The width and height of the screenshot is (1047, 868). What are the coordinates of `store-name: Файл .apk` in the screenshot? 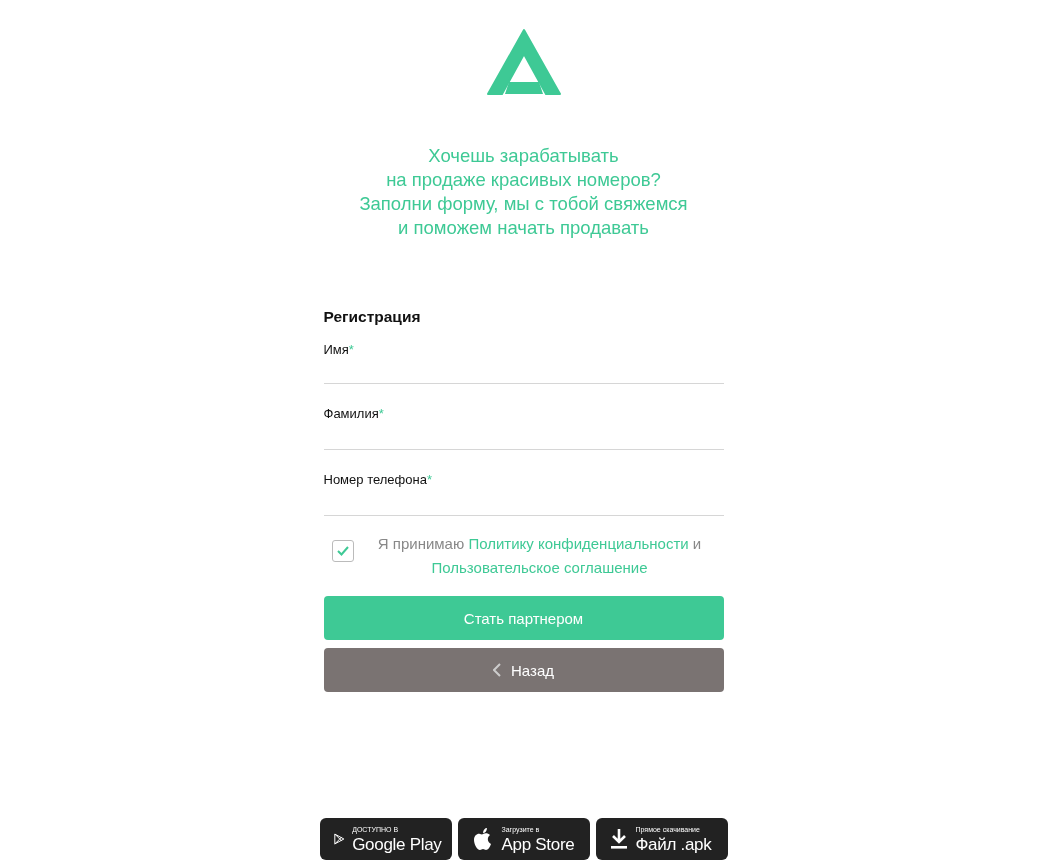 It's located at (673, 844).